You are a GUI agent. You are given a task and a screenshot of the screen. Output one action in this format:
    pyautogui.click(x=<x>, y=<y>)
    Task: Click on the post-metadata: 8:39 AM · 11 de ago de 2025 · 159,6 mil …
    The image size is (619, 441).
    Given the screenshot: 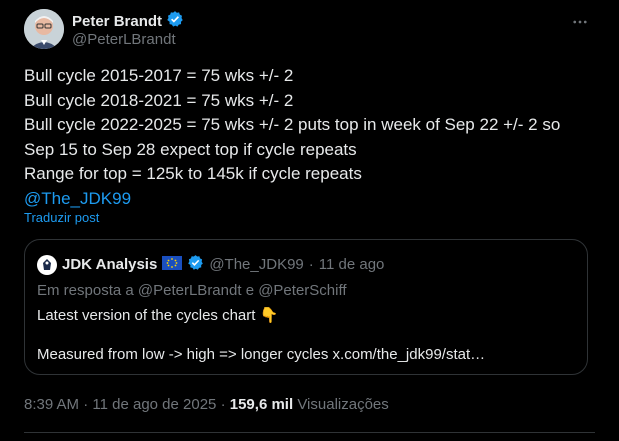 What is the action you would take?
    pyautogui.click(x=206, y=404)
    